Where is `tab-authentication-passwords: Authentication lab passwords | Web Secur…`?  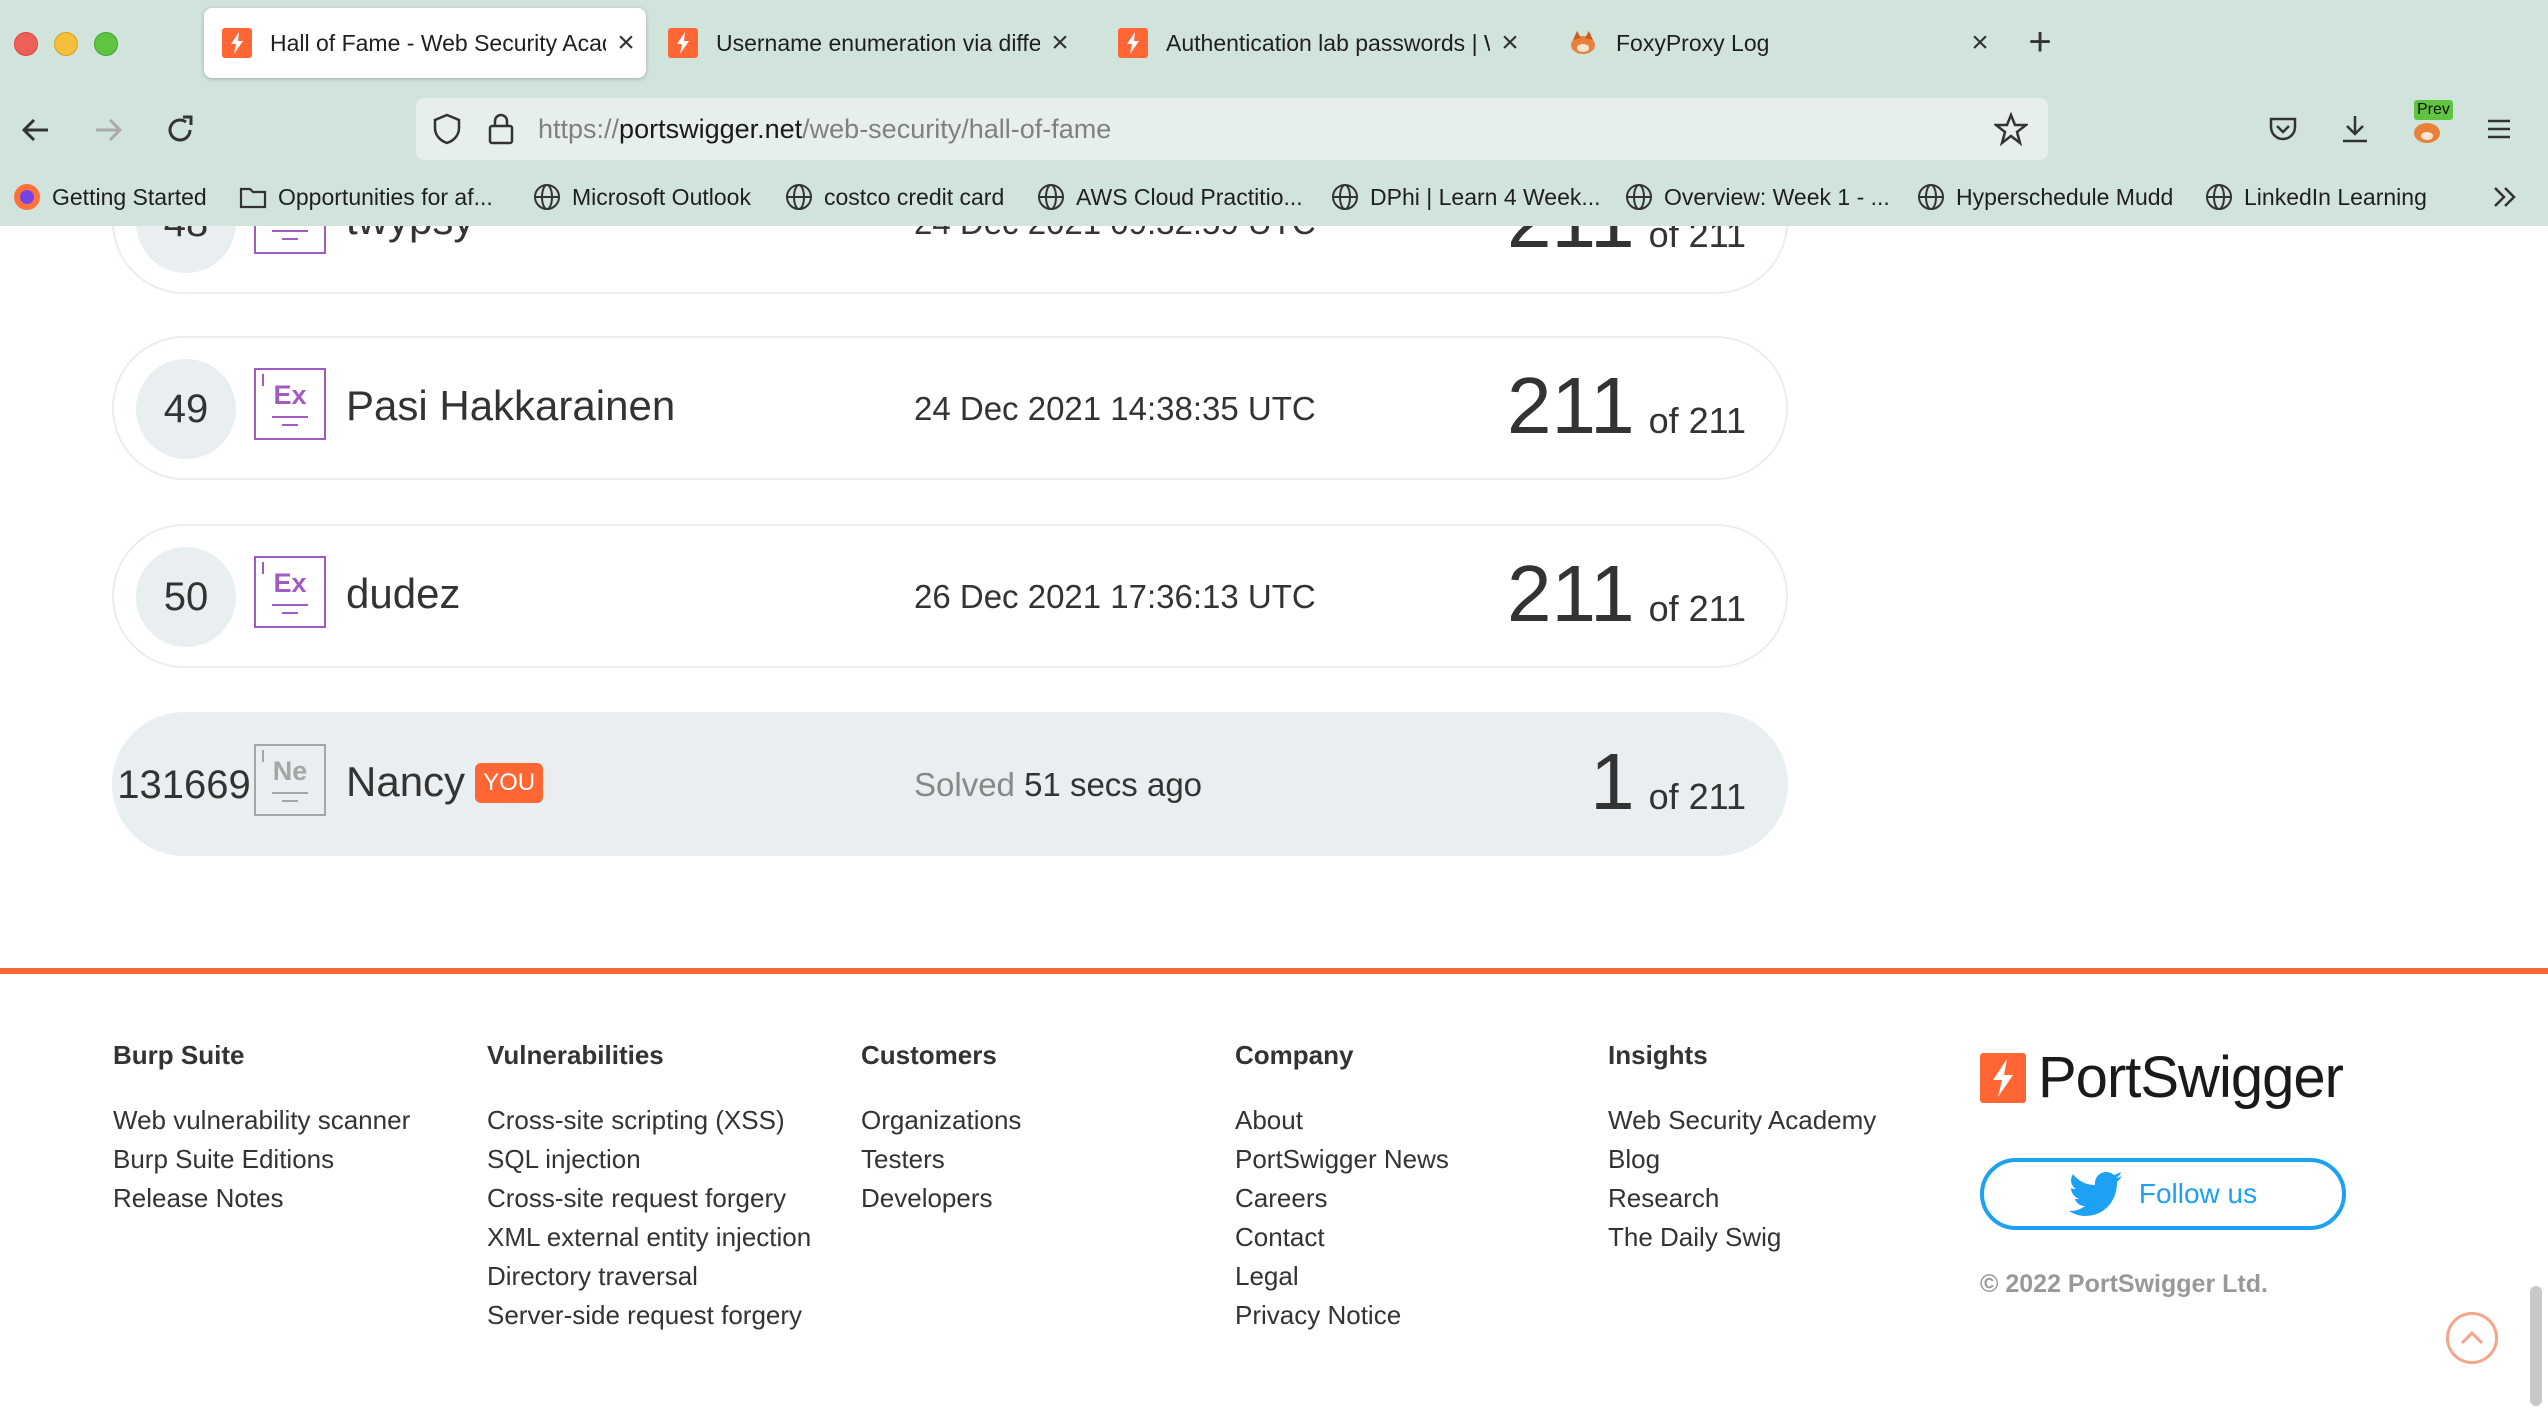
tab-authentication-passwords: Authentication lab passwords | Web Secur… is located at coordinates (1315, 43).